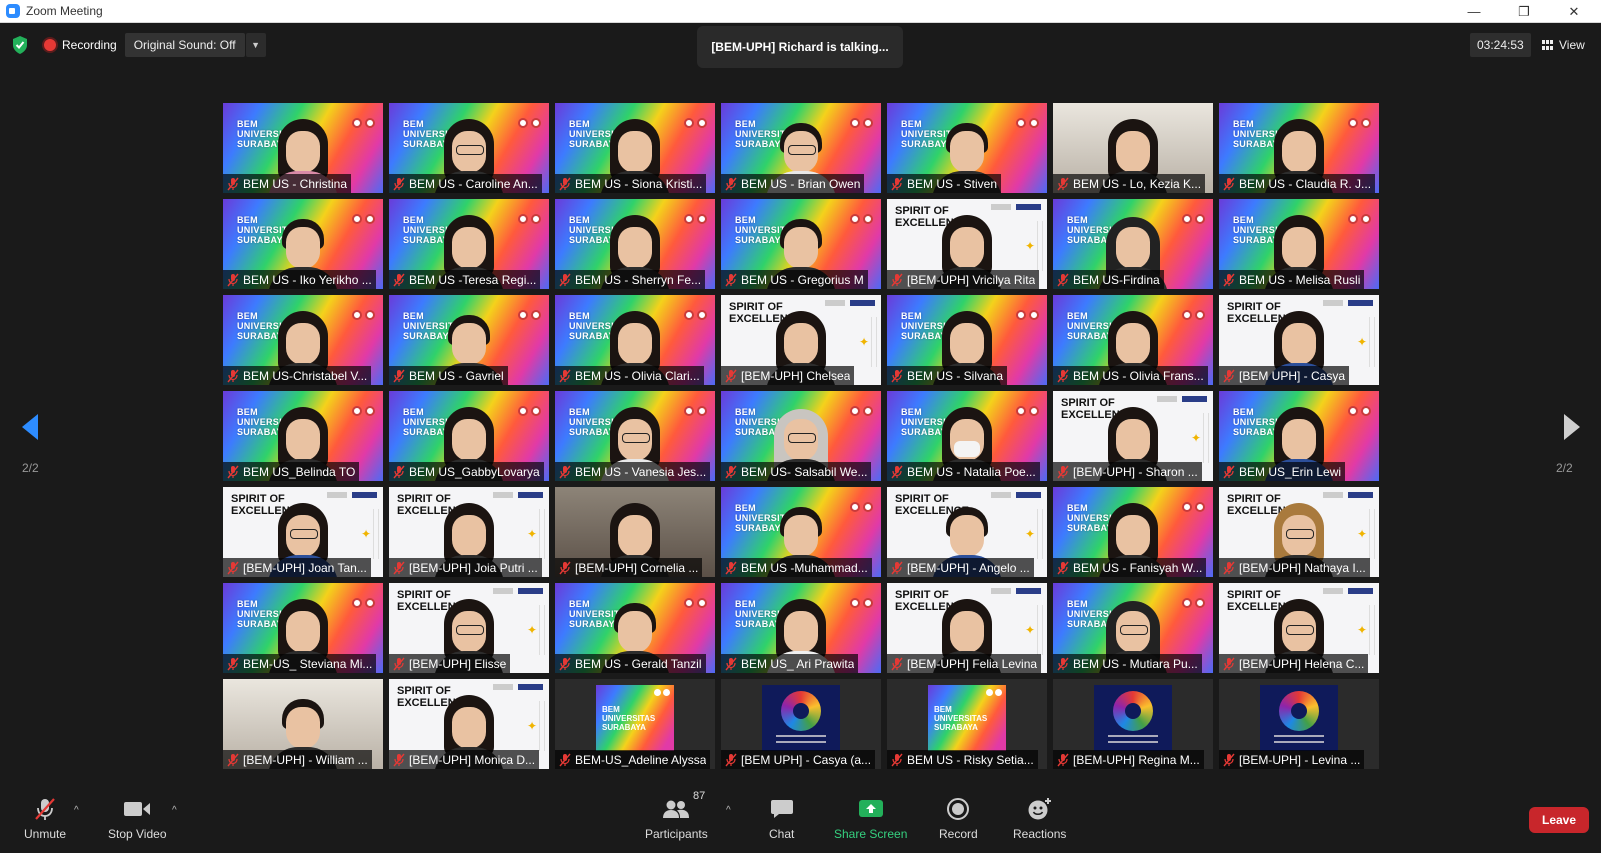 This screenshot has height=853, width=1601. I want to click on participant-name-bar: BEM US - Brian Owen, so click(793, 183).